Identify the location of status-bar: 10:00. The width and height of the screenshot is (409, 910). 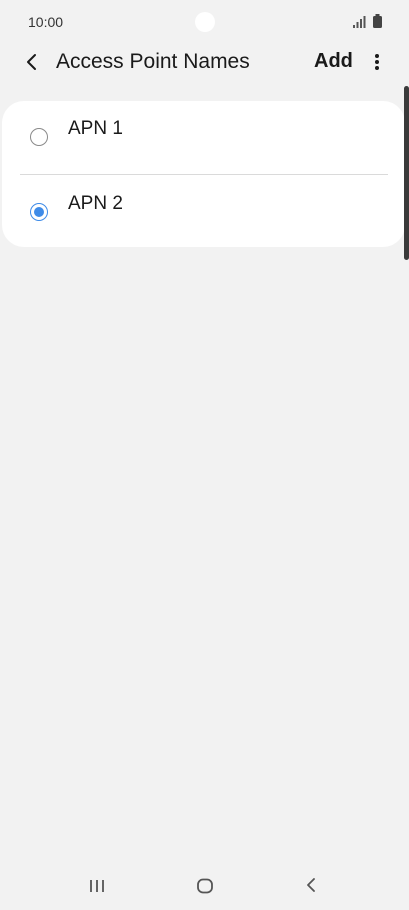
(204, 22).